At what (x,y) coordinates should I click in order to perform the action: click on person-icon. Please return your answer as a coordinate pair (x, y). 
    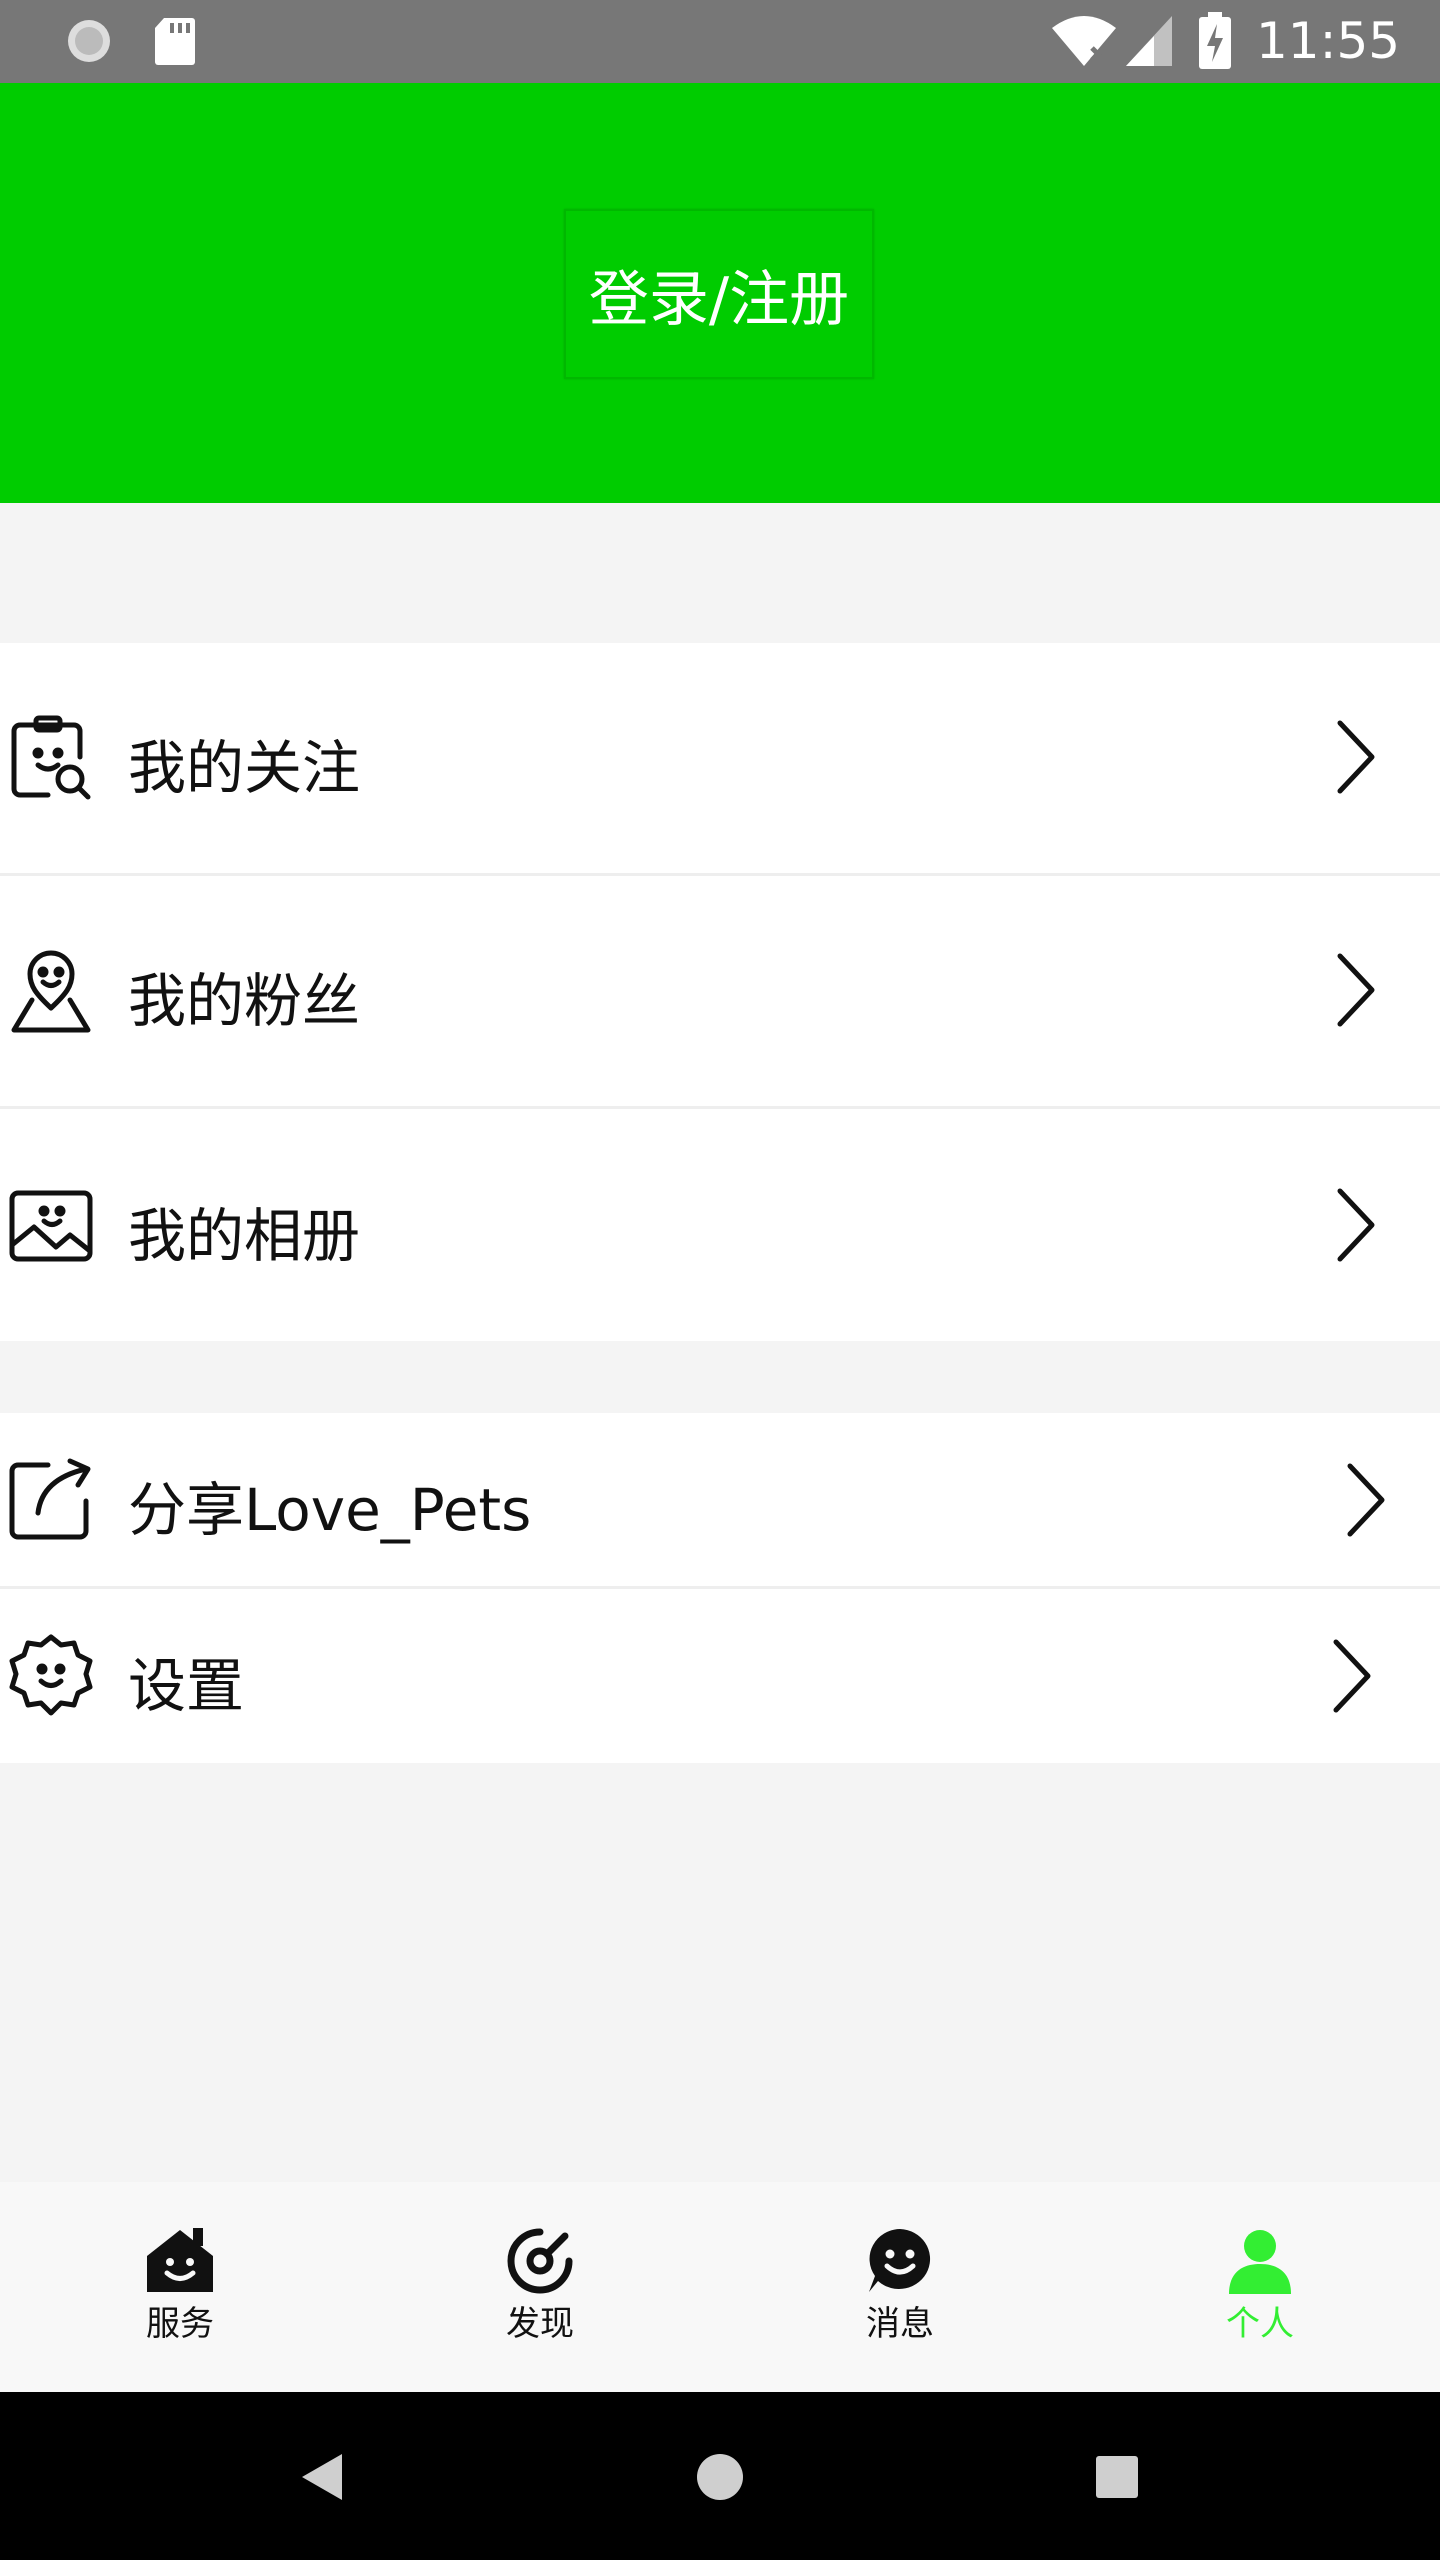
    Looking at the image, I should click on (1260, 2262).